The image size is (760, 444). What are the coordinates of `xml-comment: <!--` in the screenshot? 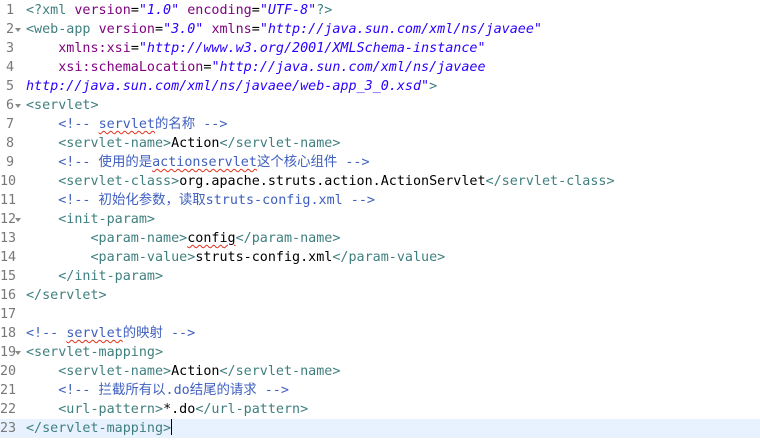 It's located at (46, 333).